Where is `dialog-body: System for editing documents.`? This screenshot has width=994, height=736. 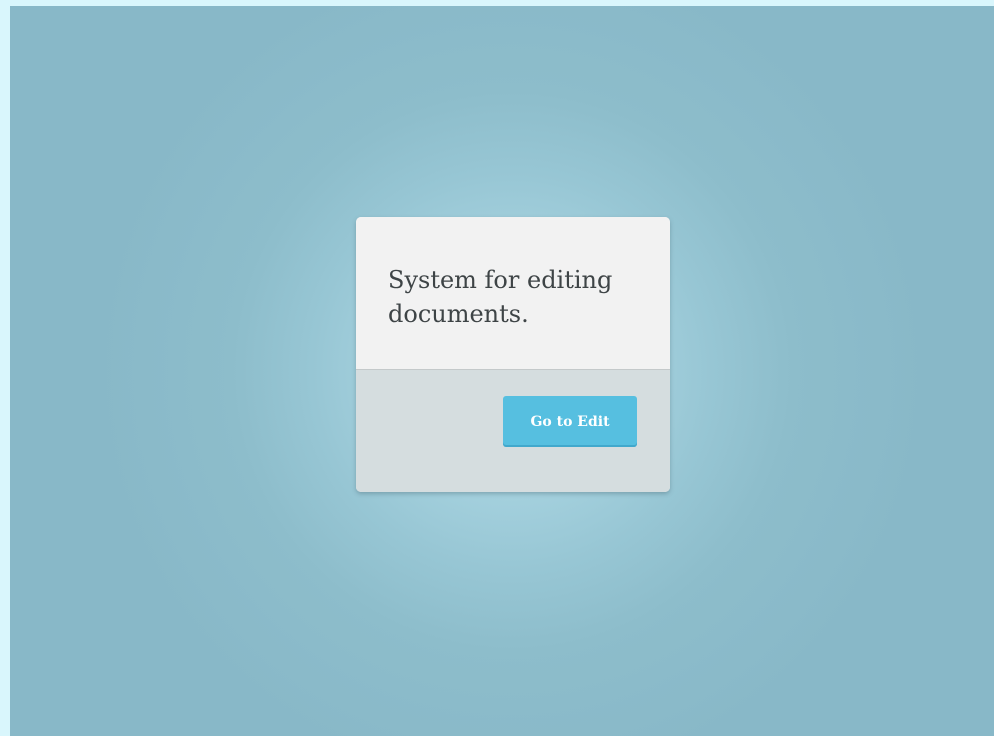 dialog-body: System for editing documents. is located at coordinates (513, 293).